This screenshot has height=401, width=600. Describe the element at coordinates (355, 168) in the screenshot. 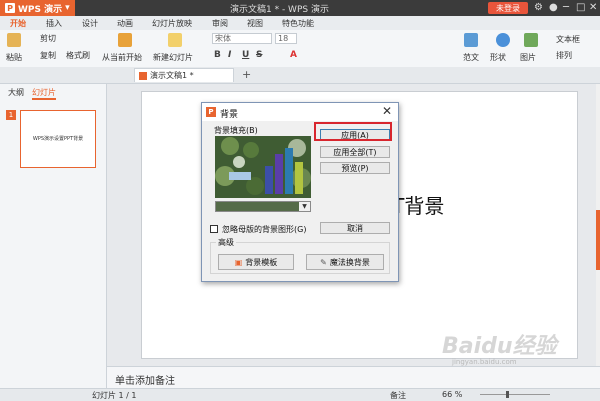

I see `preview-button: 预览(P)` at that location.